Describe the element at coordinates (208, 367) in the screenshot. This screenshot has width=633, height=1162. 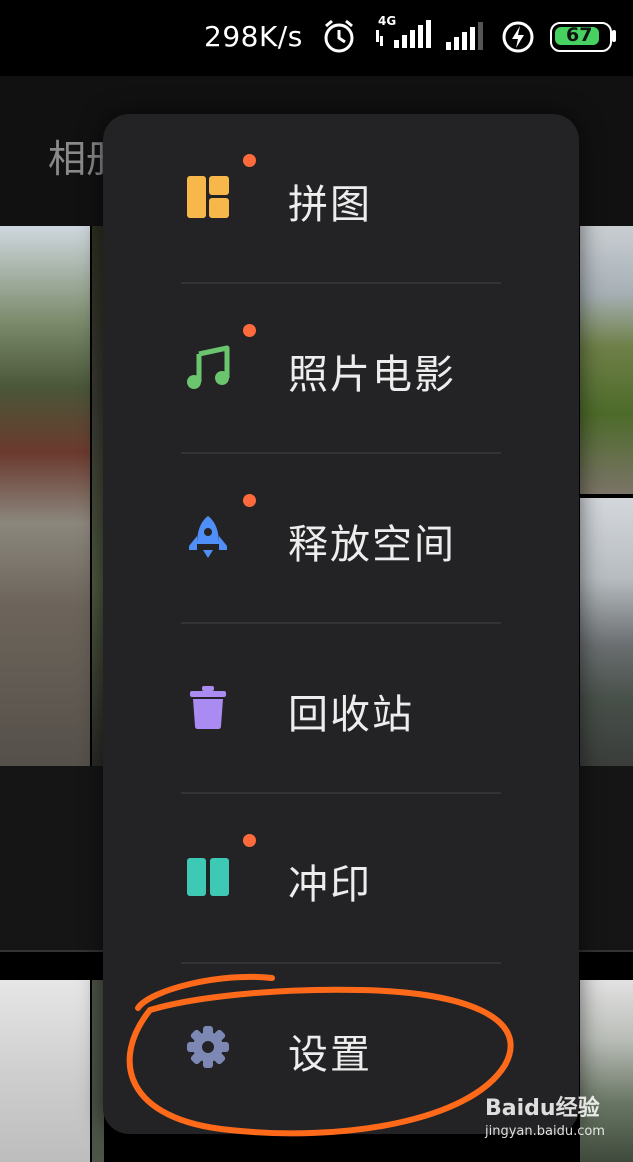
I see `music-note-icon` at that location.